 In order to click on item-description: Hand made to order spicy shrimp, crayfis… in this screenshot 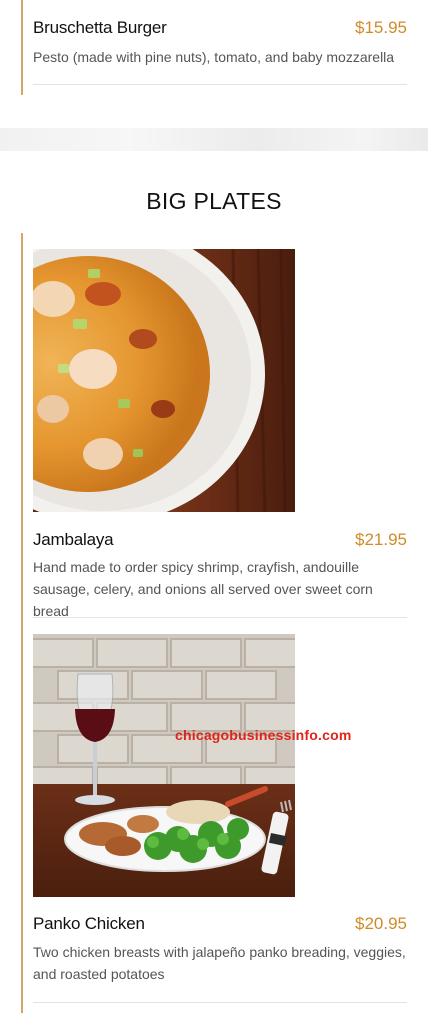, I will do `click(203, 589)`.